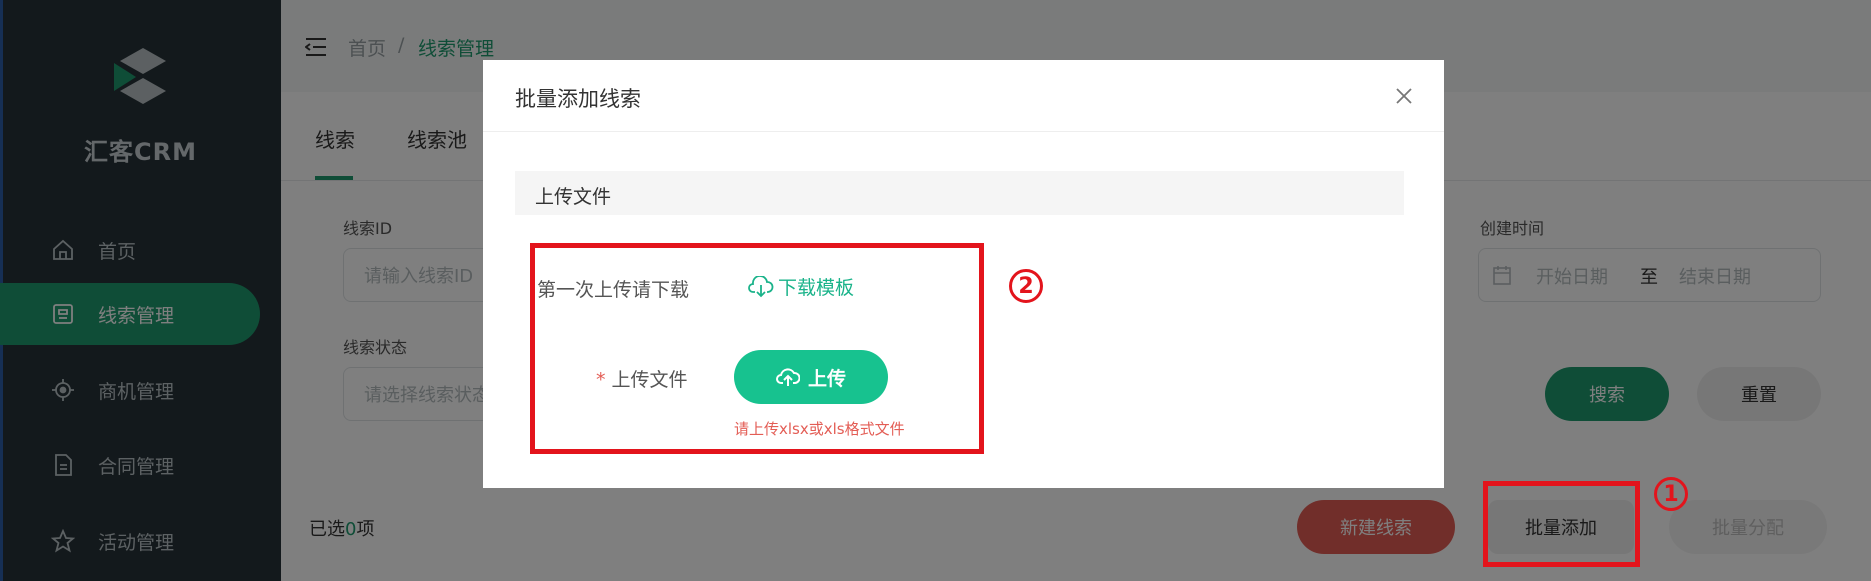  I want to click on dialog-title: 批量添加线索, so click(578, 99).